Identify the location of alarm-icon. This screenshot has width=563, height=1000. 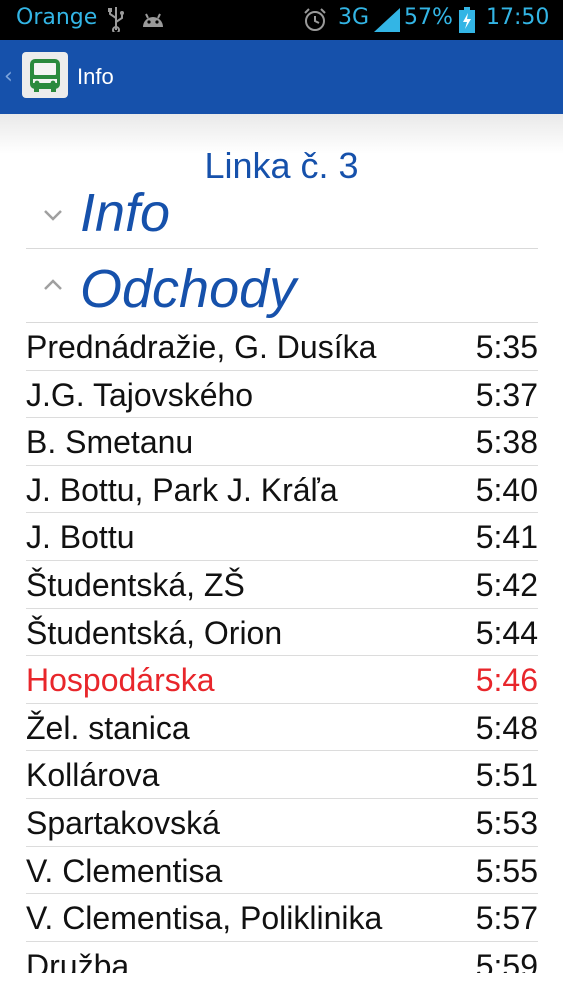
(315, 19).